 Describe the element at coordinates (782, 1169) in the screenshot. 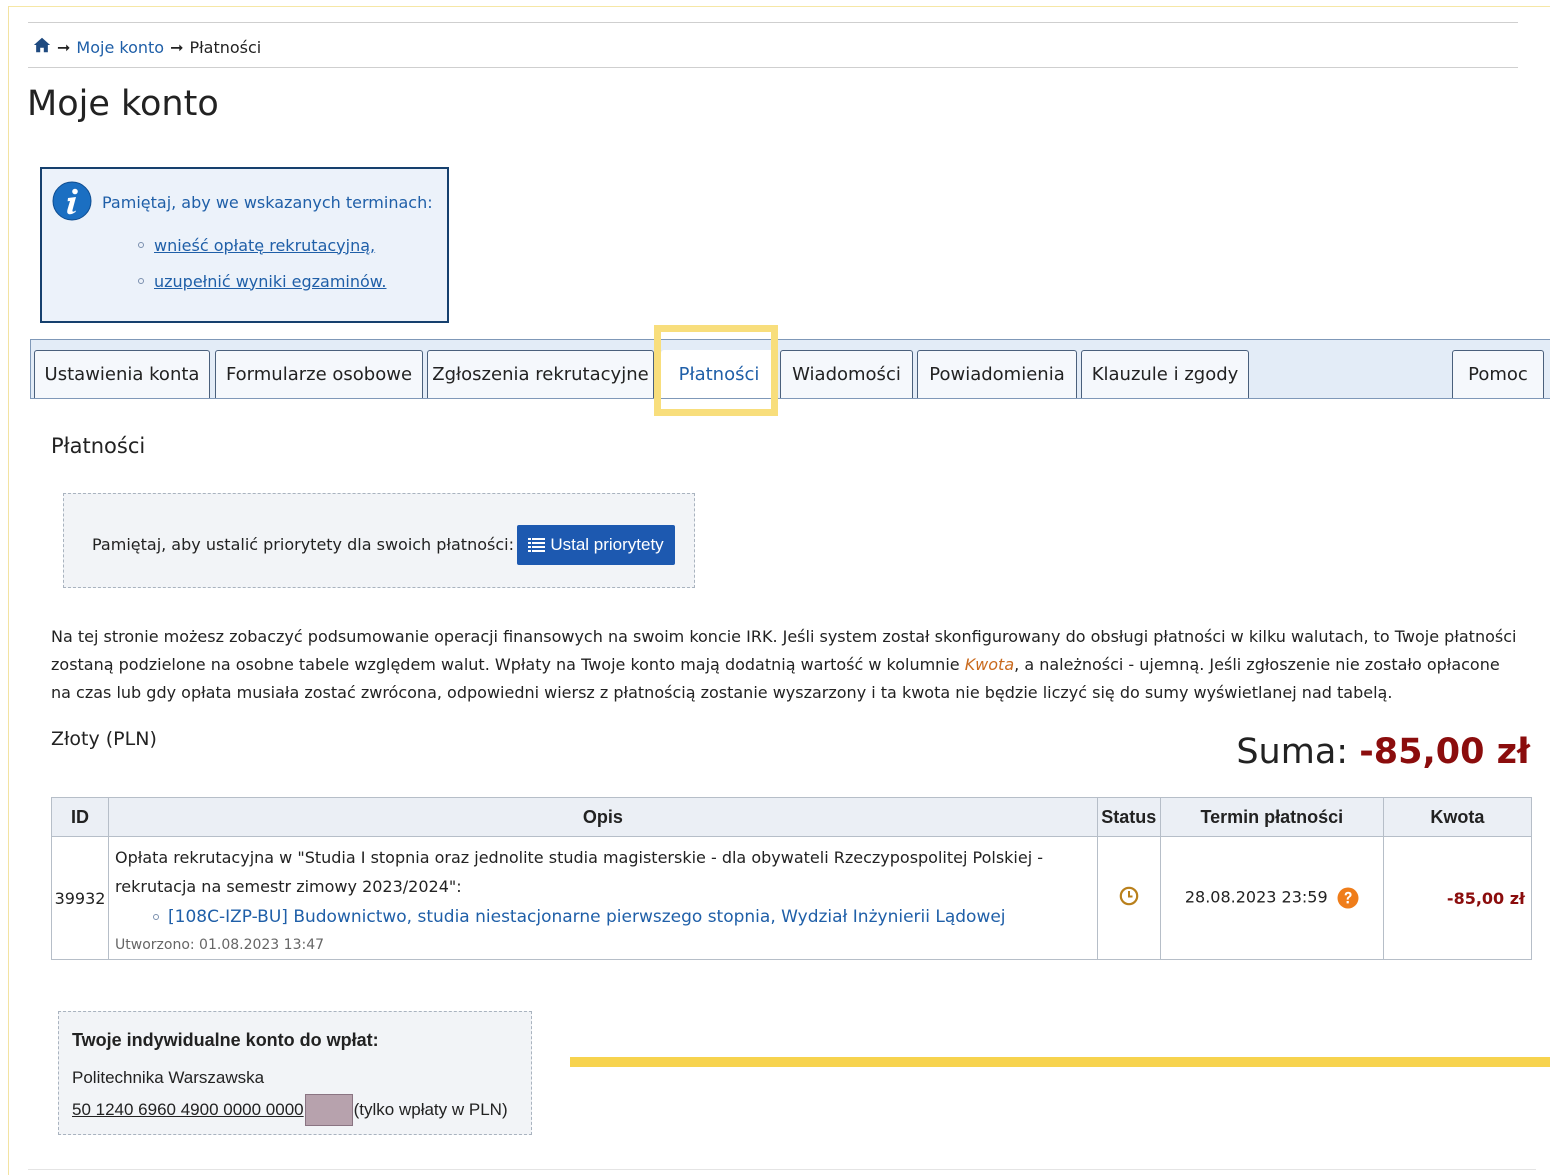

I see `frame-bottom-line` at that location.